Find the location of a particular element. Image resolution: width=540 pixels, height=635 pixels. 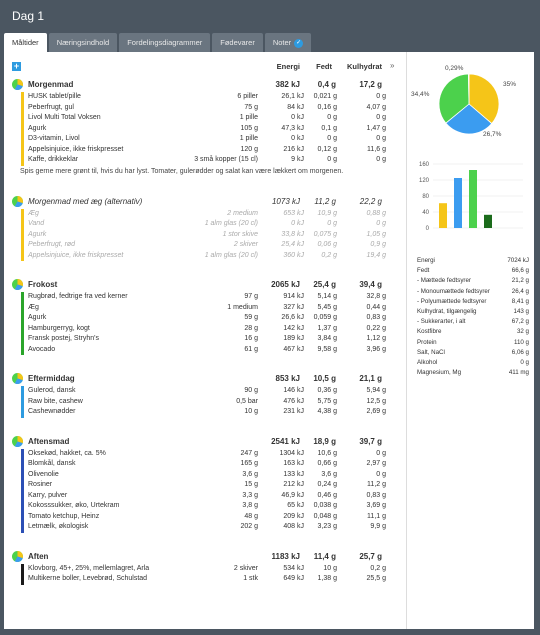

food-fat: 0,24 g is located at coordinates (327, 484).